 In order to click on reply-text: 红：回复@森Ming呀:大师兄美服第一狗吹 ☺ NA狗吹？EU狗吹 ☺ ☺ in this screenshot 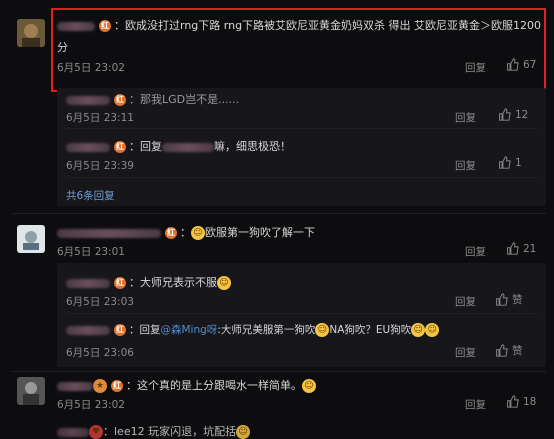, I will do `click(253, 329)`.